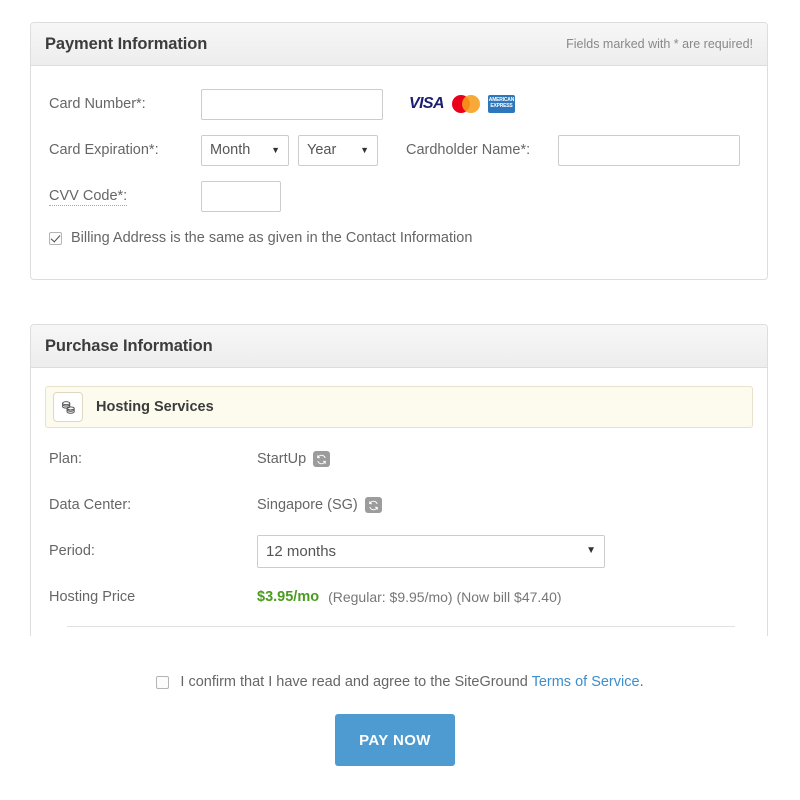  What do you see at coordinates (659, 44) in the screenshot?
I see `required-fields-note: Fields marked with * are required!` at bounding box center [659, 44].